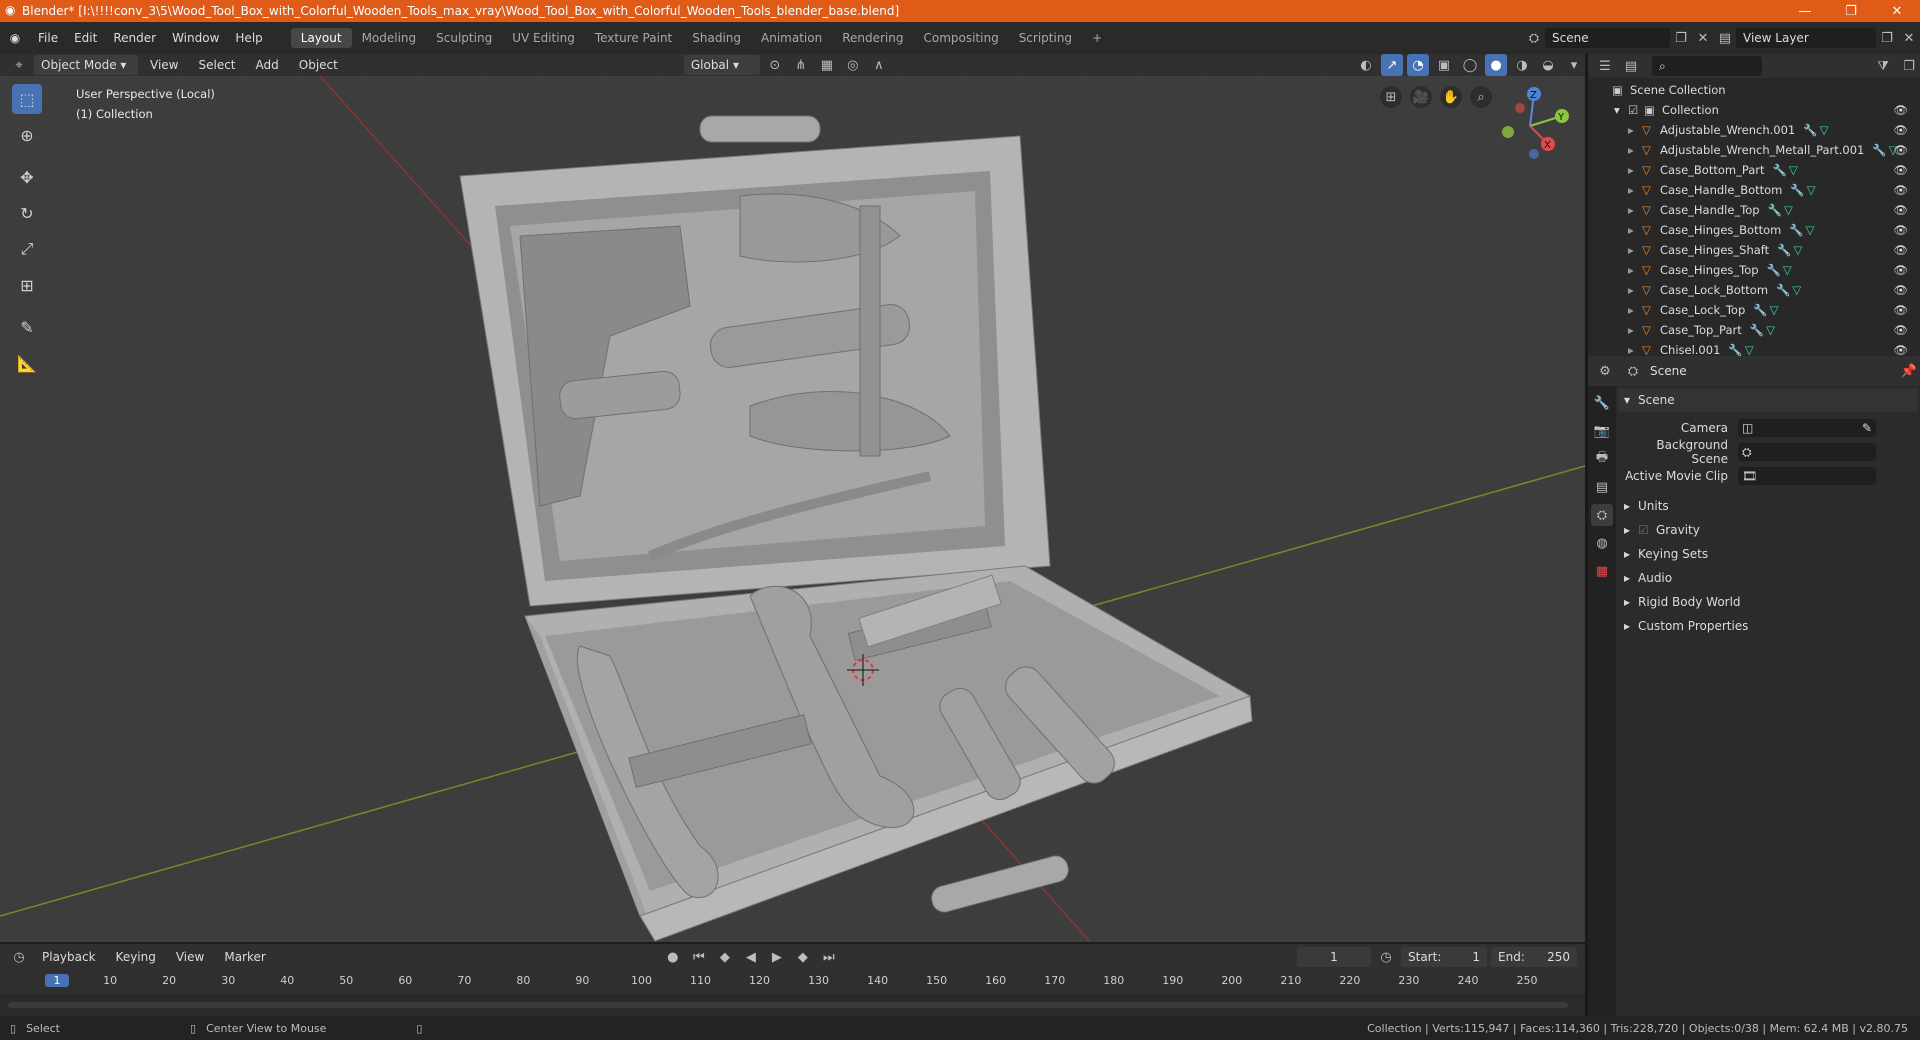  What do you see at coordinates (1768, 530) in the screenshot?
I see `panel-gravity: ▸ ☑ Gravity` at bounding box center [1768, 530].